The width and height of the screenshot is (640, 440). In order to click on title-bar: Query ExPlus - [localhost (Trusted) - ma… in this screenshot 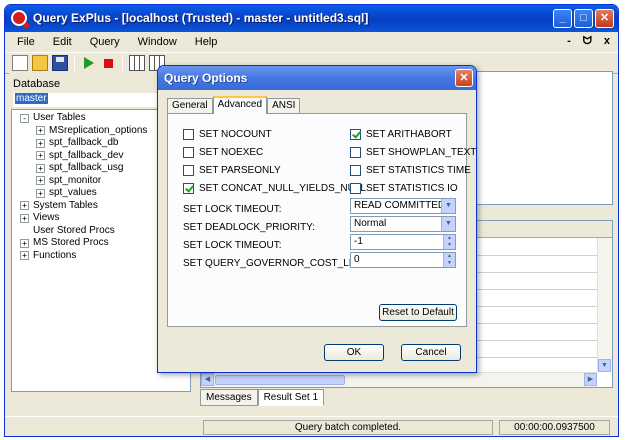, I will do `click(311, 18)`.